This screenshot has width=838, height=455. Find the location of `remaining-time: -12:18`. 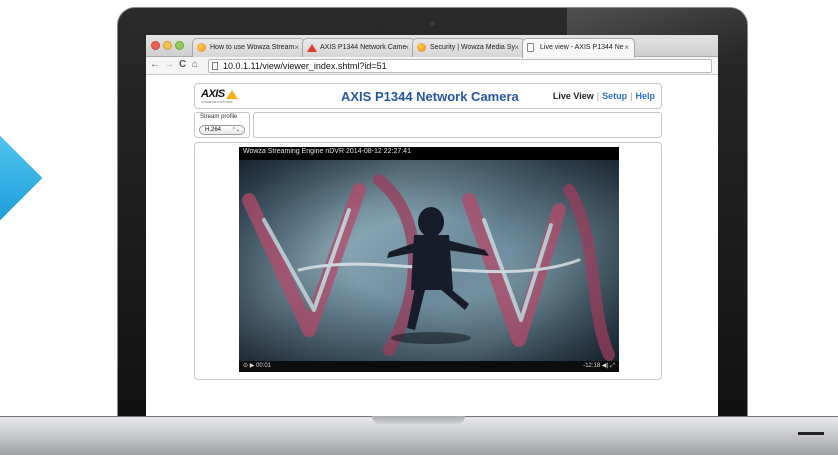

remaining-time: -12:18 is located at coordinates (592, 366).